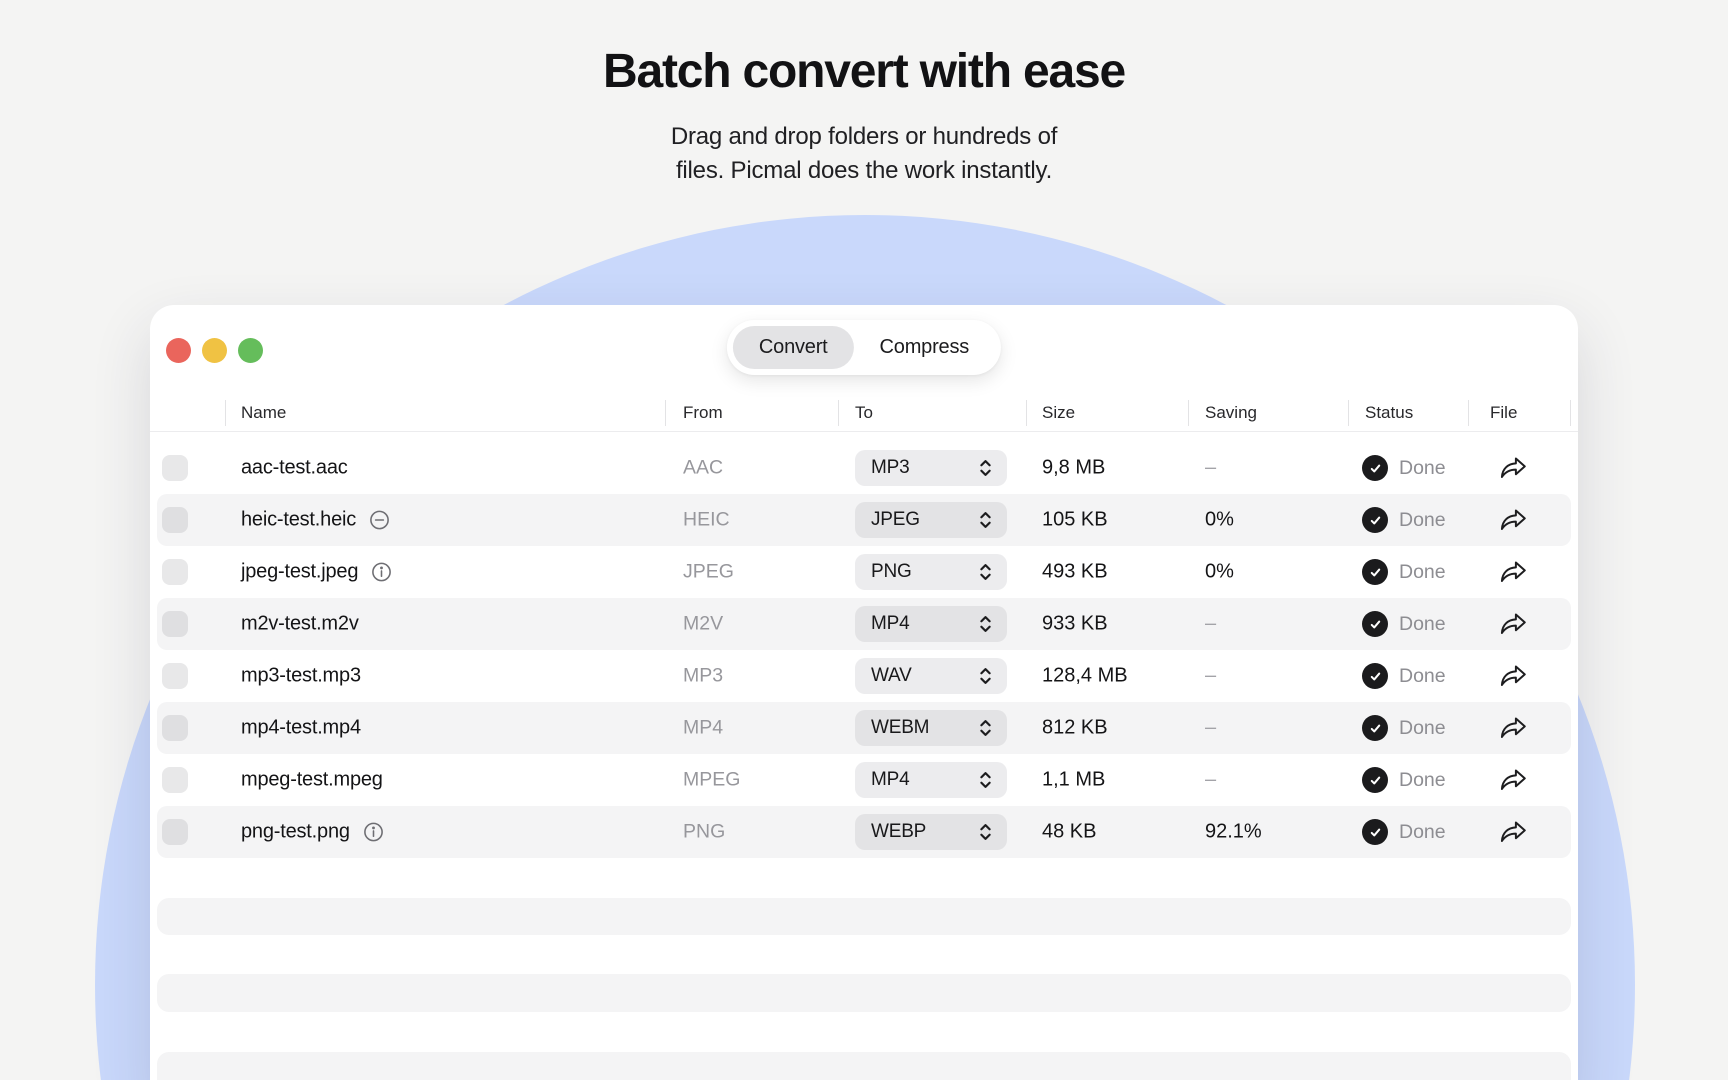 The width and height of the screenshot is (1728, 1080). What do you see at coordinates (250, 350) in the screenshot?
I see `zoom-button` at bounding box center [250, 350].